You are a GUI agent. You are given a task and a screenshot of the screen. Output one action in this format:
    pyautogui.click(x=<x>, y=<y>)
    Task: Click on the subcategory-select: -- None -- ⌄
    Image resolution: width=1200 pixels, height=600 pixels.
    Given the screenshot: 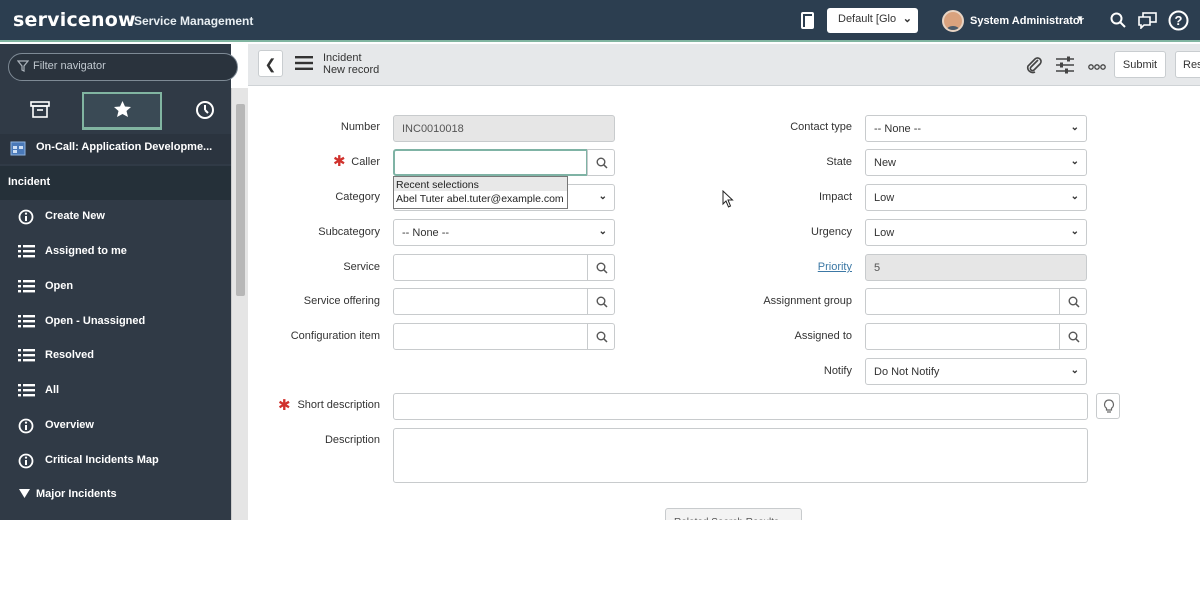 What is the action you would take?
    pyautogui.click(x=504, y=232)
    